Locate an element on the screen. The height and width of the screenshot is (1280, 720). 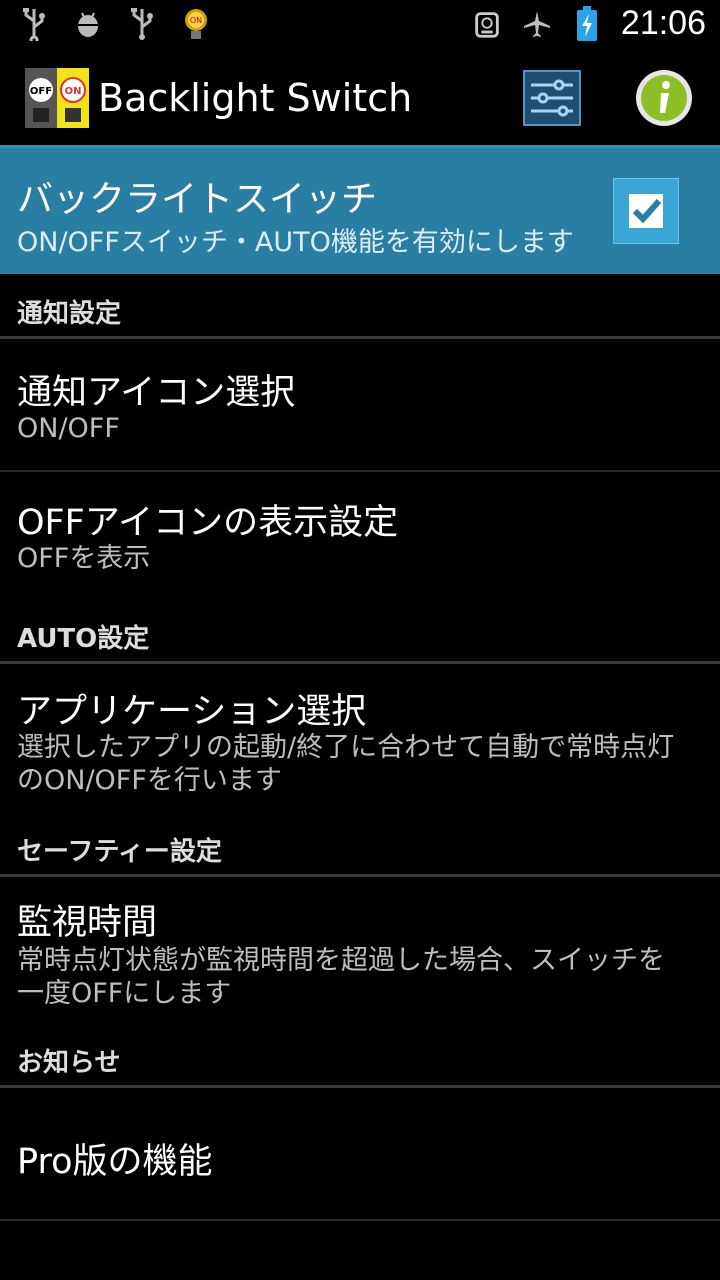
action-bar: OFF ON Backlight Switch is located at coordinates (360, 99).